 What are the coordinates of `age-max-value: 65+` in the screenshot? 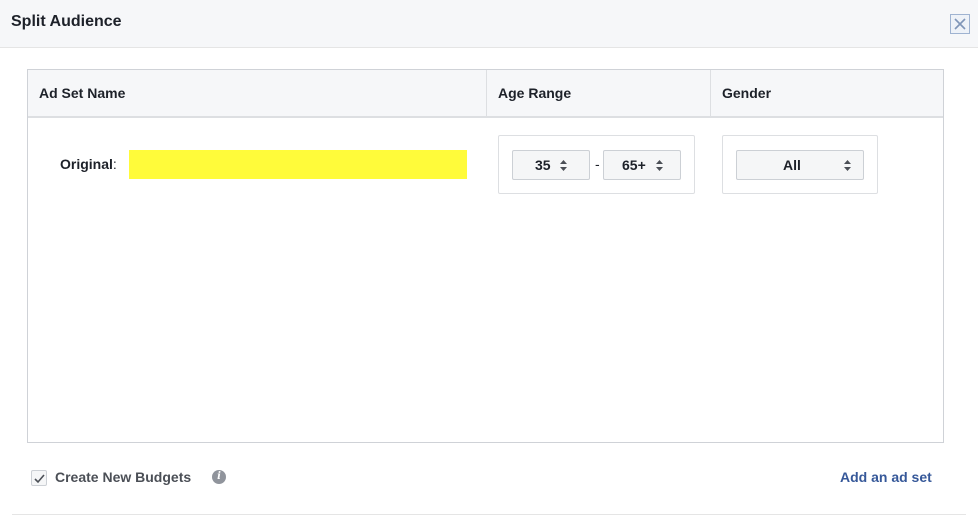 It's located at (634, 165).